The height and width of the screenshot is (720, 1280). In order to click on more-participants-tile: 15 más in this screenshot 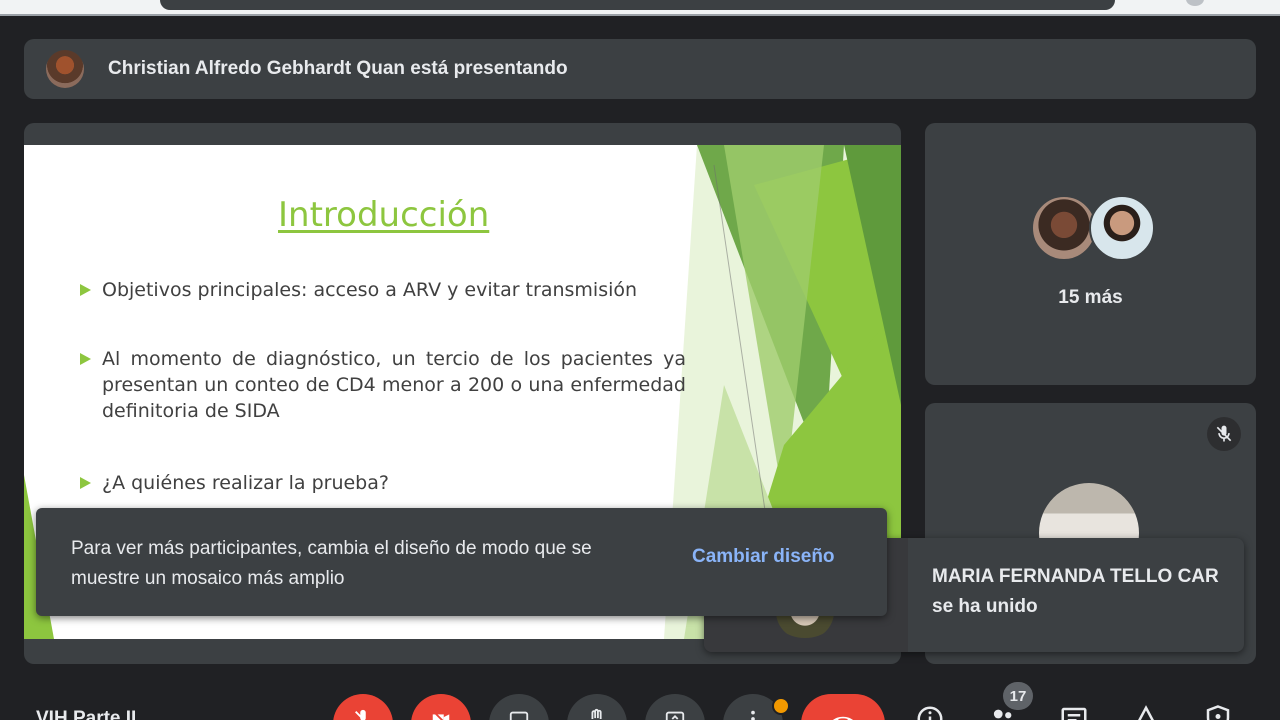, I will do `click(1090, 254)`.